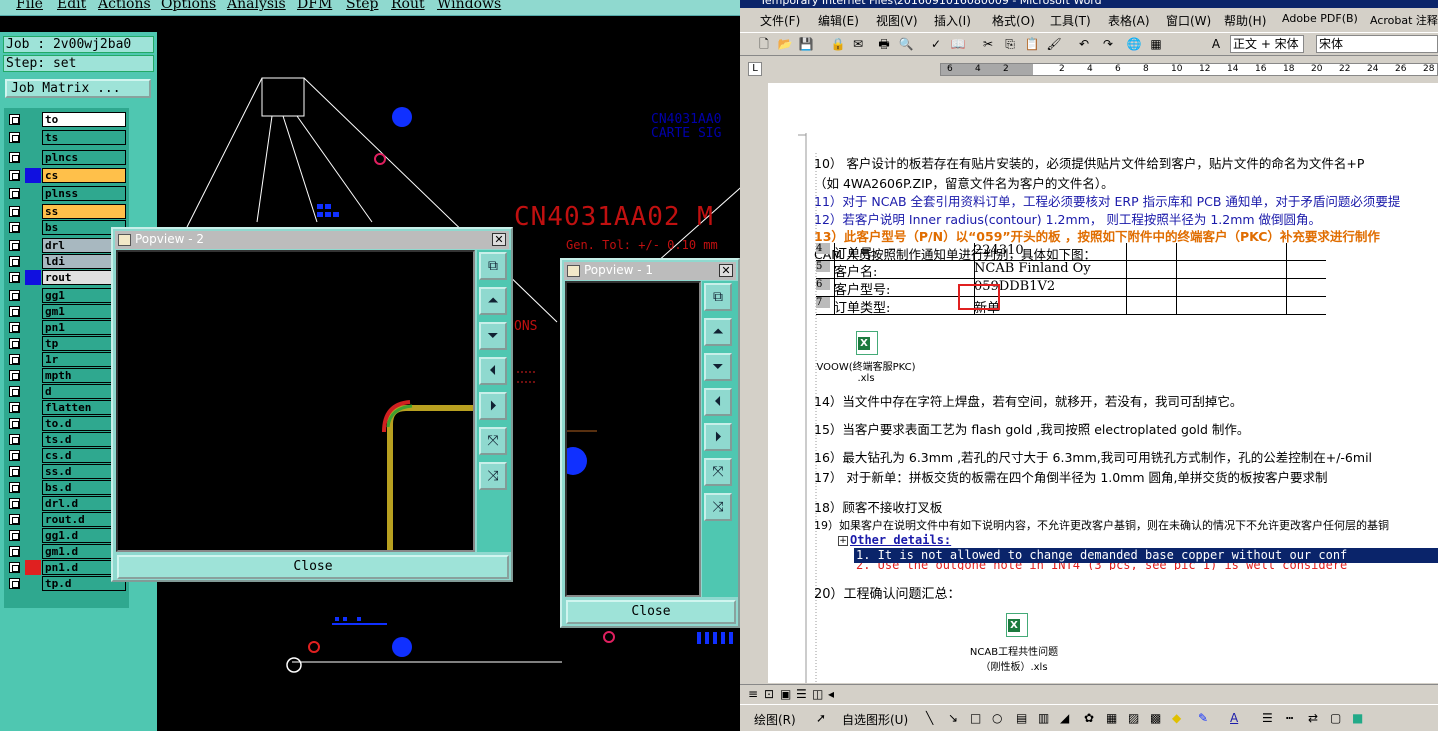  What do you see at coordinates (1289, 718) in the screenshot?
I see `dash-style-icon: ┅` at bounding box center [1289, 718].